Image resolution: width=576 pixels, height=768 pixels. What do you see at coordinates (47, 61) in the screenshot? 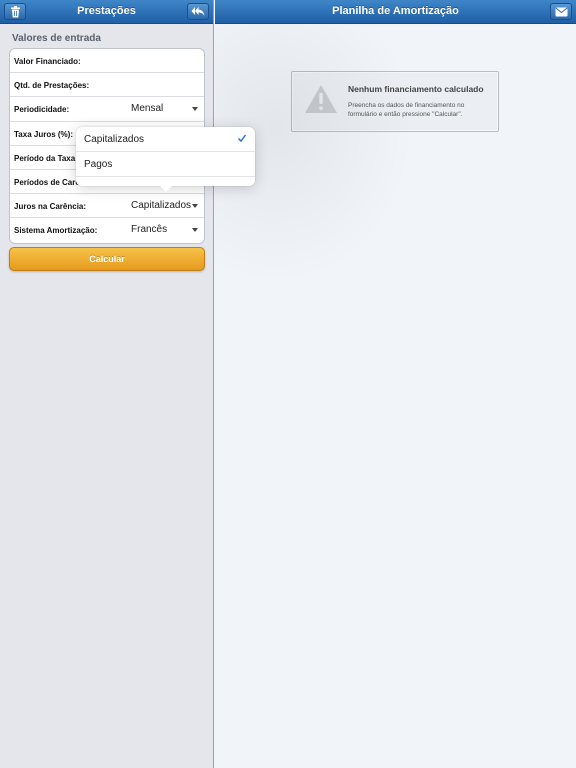
I see `field-label: Valor Financiado:` at bounding box center [47, 61].